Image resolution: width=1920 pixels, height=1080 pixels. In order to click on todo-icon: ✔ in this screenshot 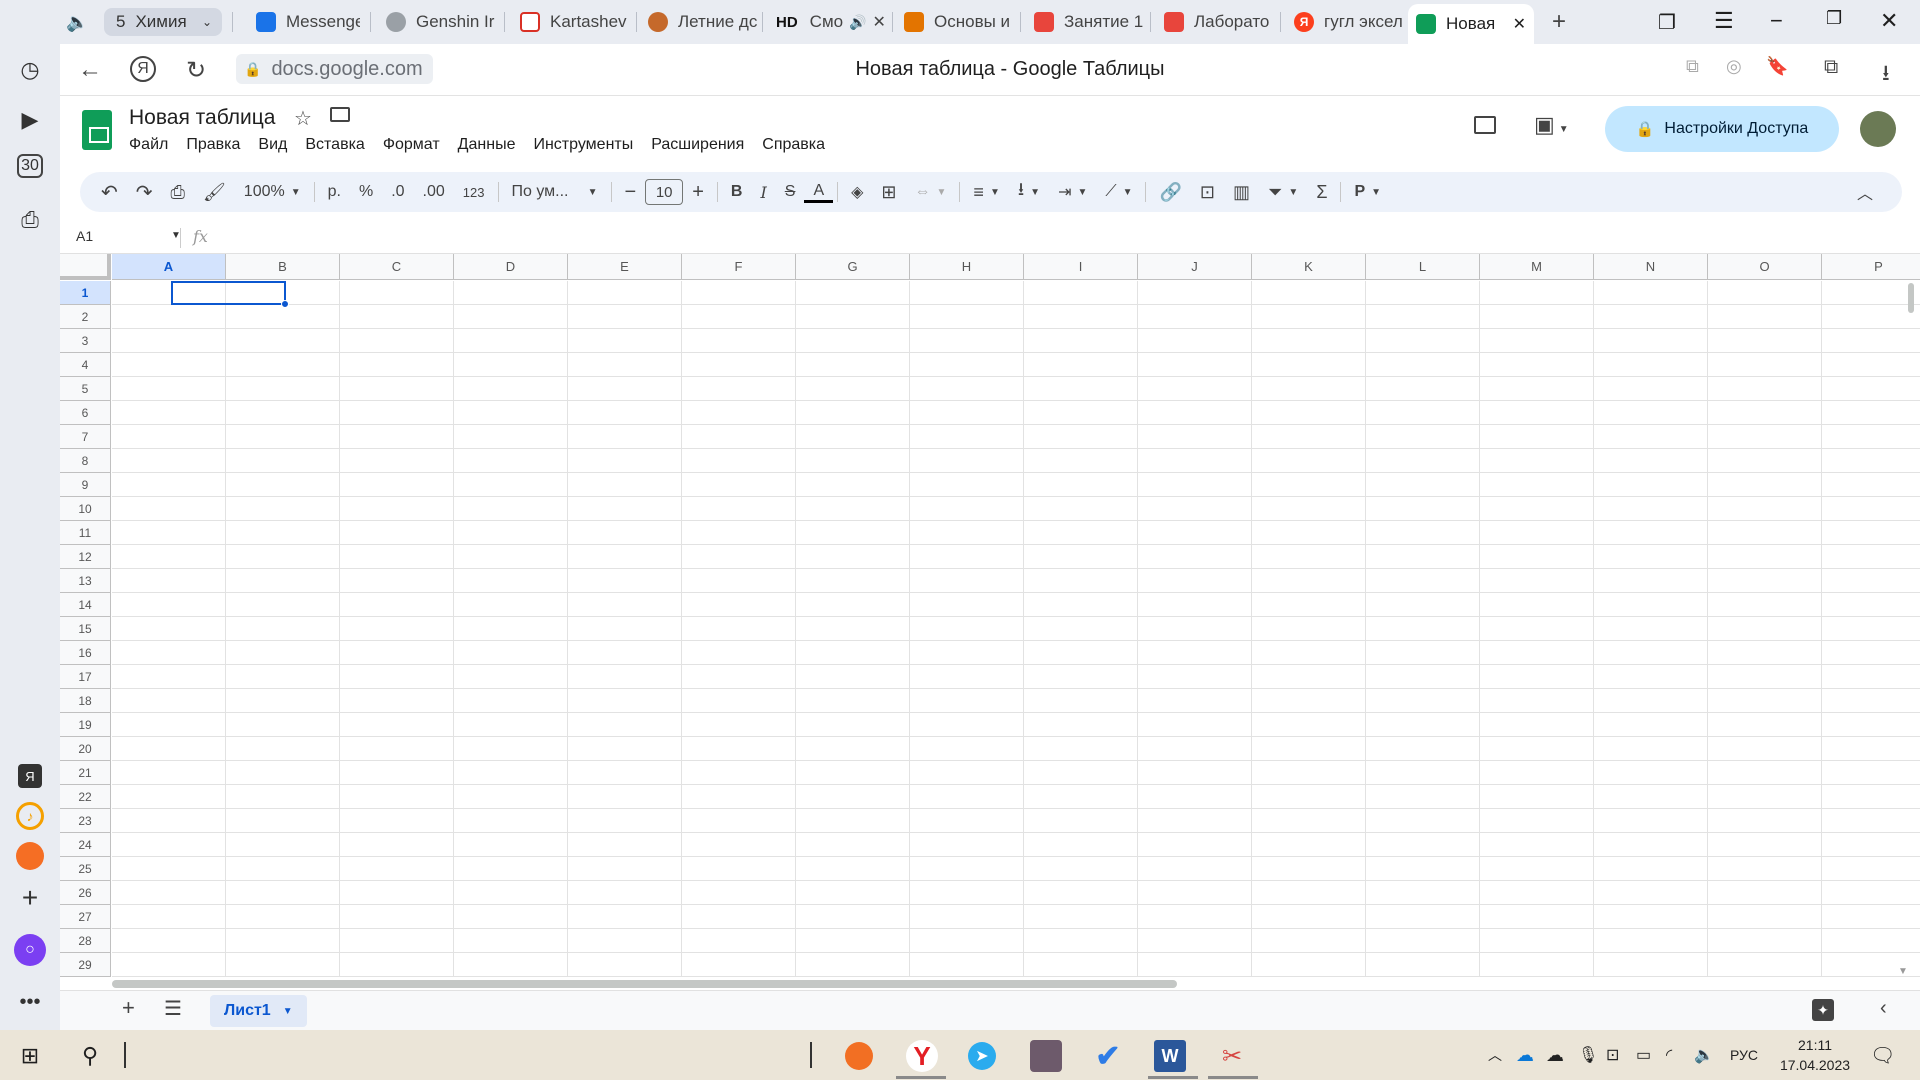, I will do `click(1108, 1056)`.